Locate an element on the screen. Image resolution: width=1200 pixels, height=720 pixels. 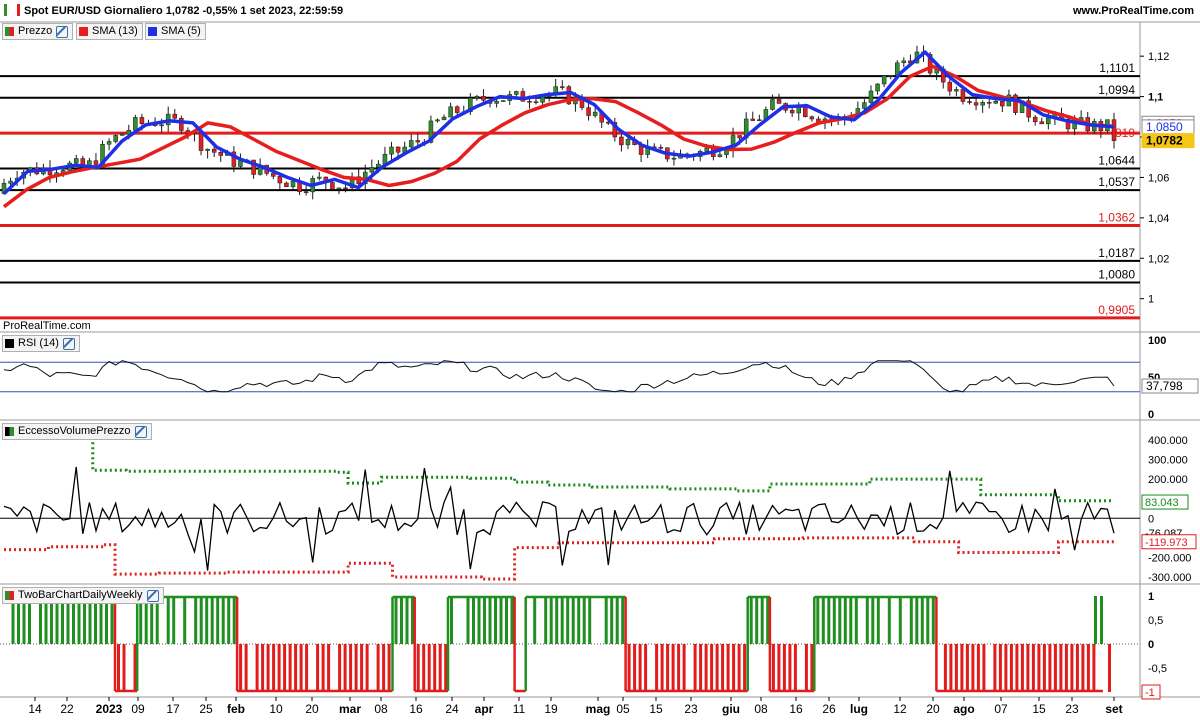
tag-sma5: SMA (5) is located at coordinates (175, 31).